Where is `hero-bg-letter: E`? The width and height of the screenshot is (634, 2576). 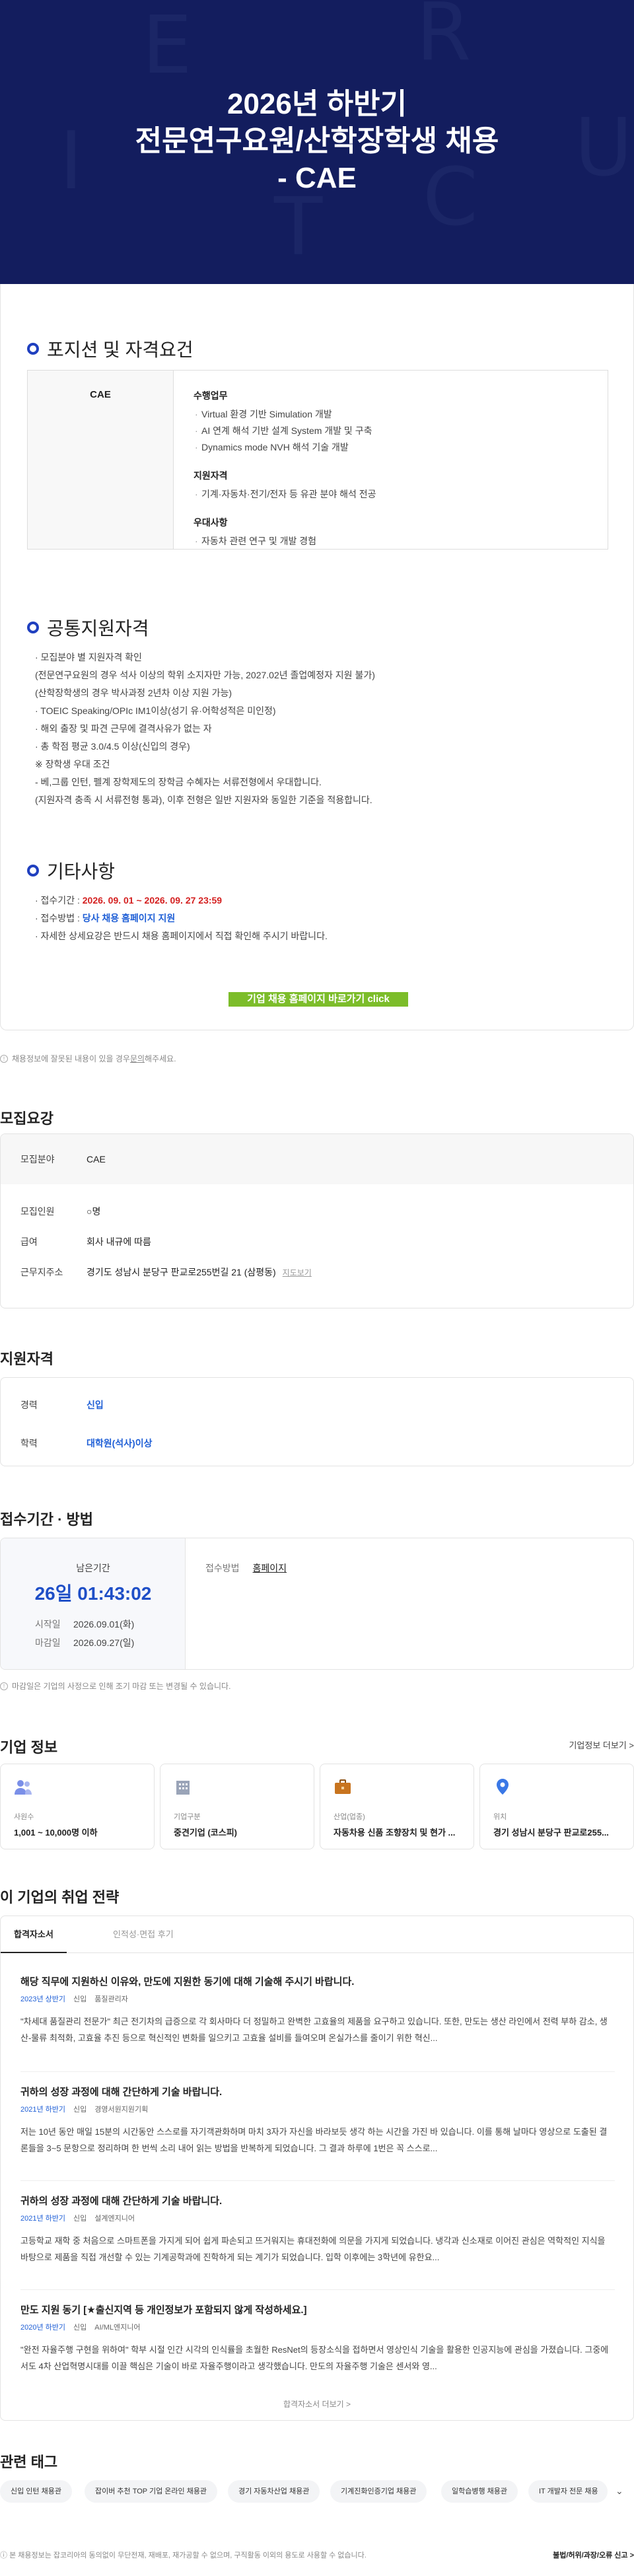 hero-bg-letter: E is located at coordinates (167, 46).